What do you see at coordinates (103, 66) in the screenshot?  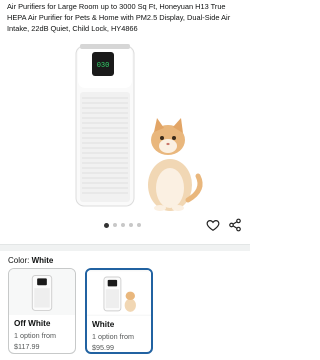 I see `display-reading: 030` at bounding box center [103, 66].